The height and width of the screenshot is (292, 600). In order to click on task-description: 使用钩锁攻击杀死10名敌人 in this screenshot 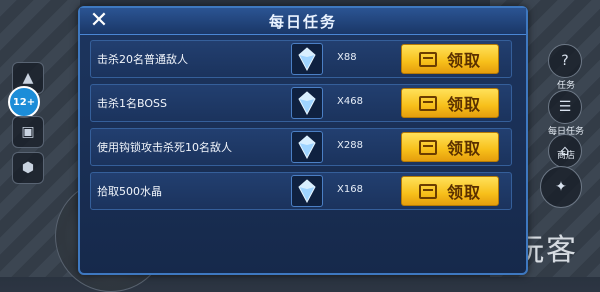, I will do `click(164, 147)`.